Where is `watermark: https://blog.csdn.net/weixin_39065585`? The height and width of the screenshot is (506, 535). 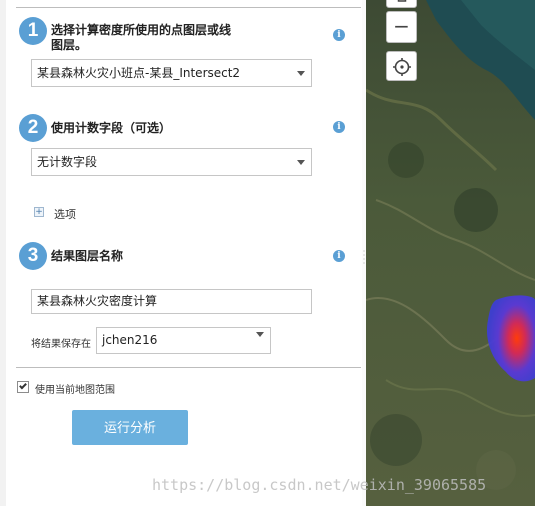 watermark: https://blog.csdn.net/weixin_39065585 is located at coordinates (319, 485).